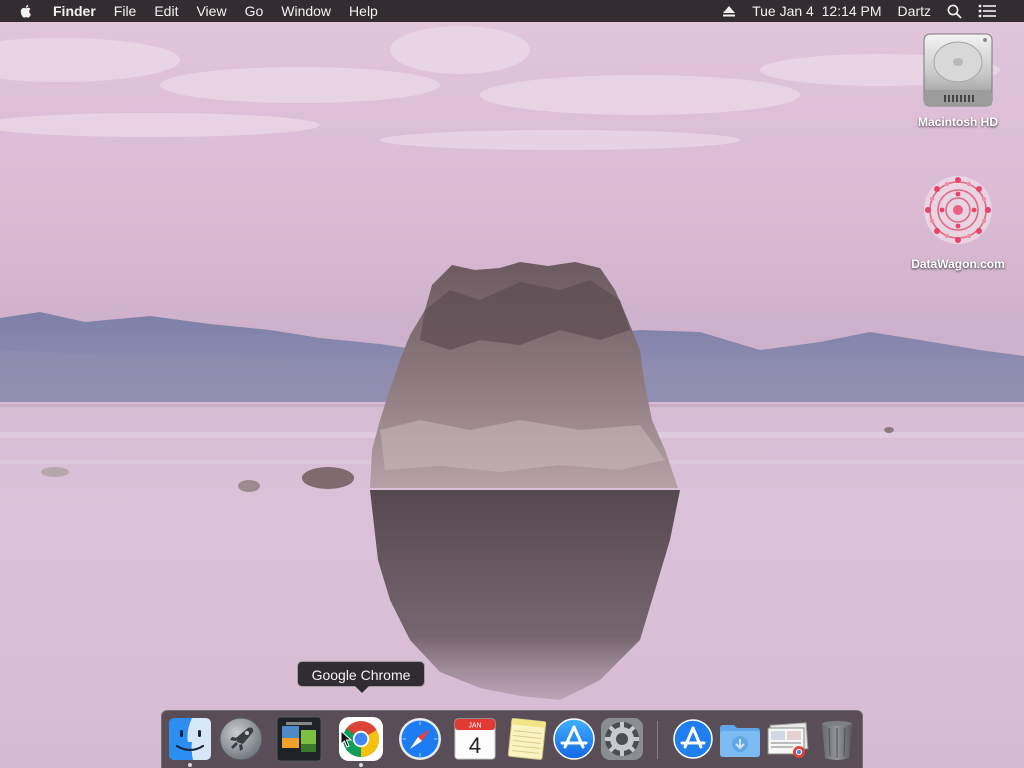  What do you see at coordinates (957, 122) in the screenshot?
I see `desktop-icon-label: Macintosh HD` at bounding box center [957, 122].